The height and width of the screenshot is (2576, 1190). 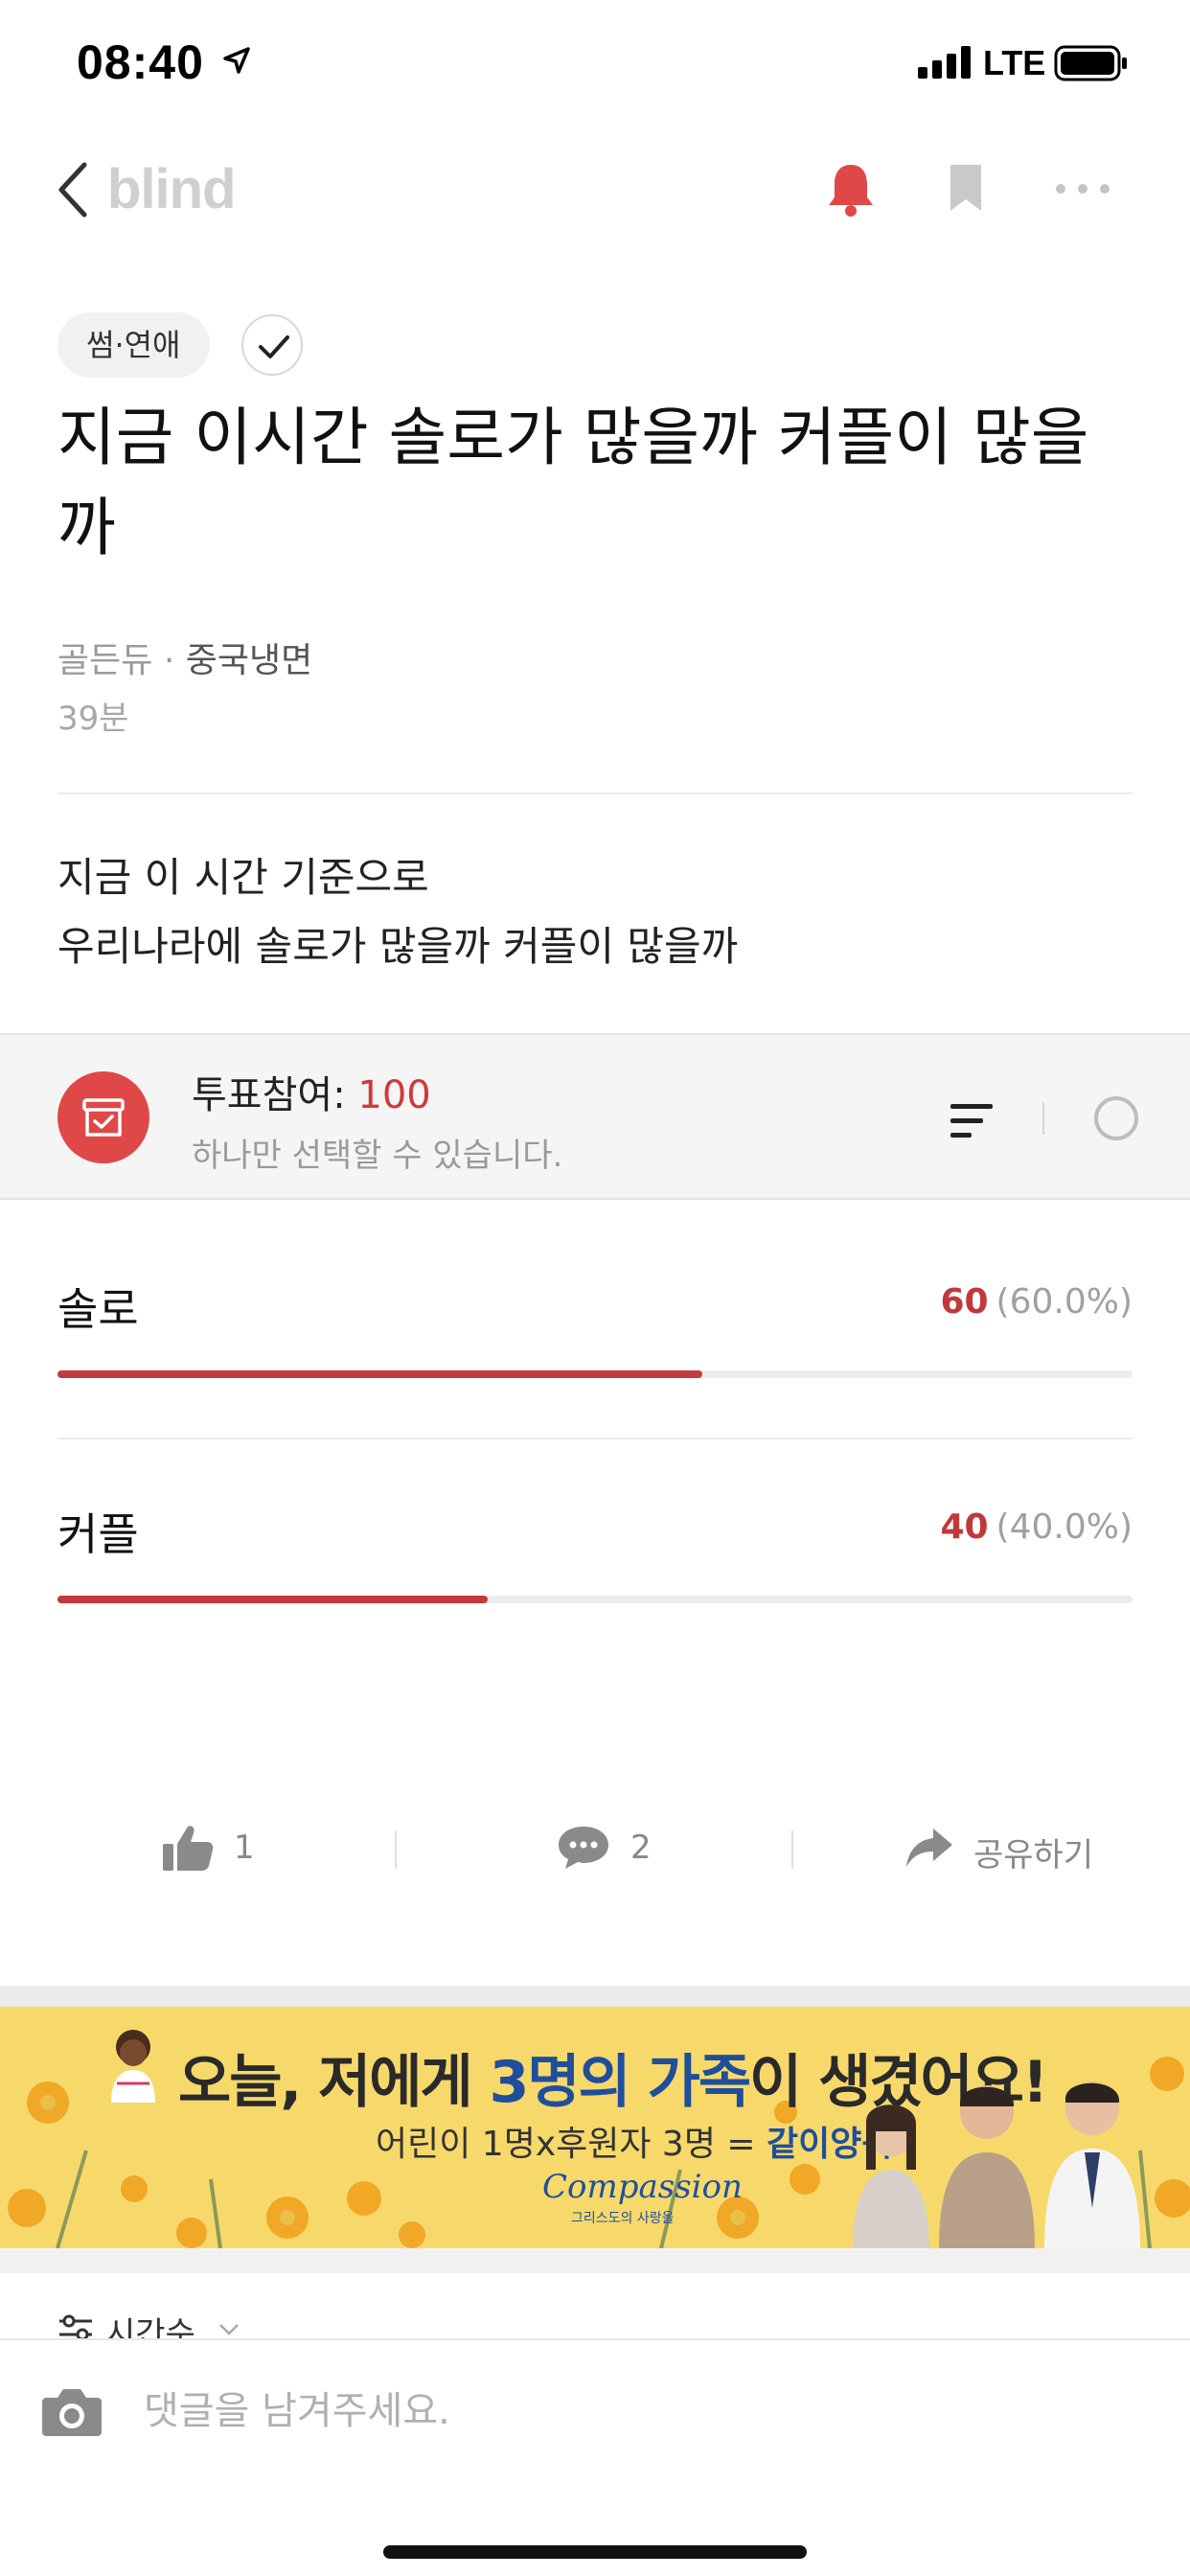 I want to click on sort-lines-icon, so click(x=972, y=1121).